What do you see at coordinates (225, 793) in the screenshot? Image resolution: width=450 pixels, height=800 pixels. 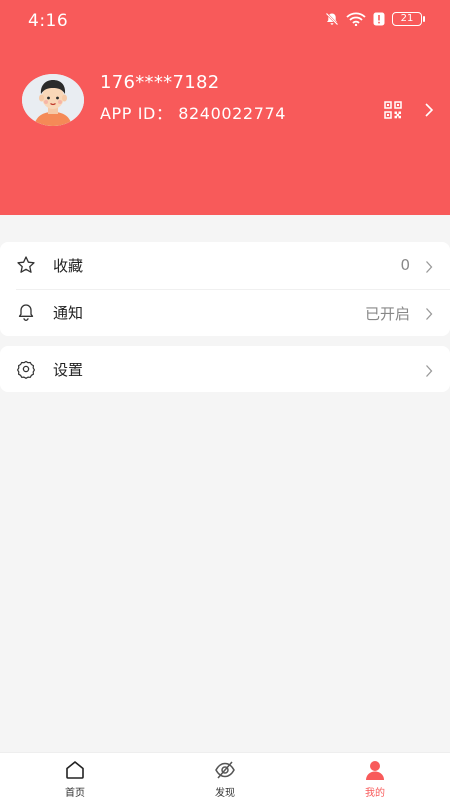 I see `tab-label: 发现` at bounding box center [225, 793].